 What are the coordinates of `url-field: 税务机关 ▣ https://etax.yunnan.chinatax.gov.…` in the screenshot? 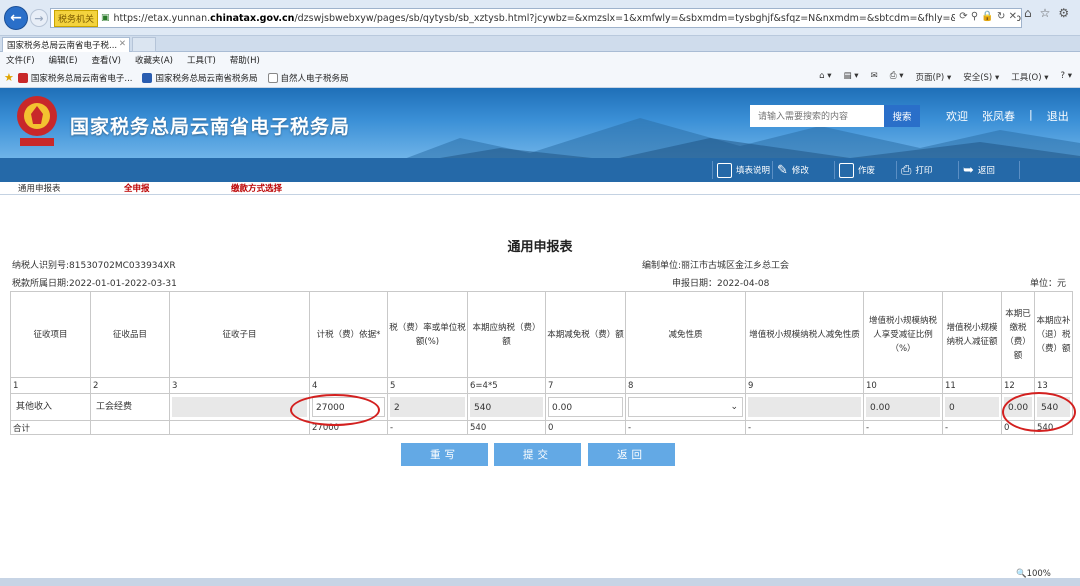 It's located at (536, 18).